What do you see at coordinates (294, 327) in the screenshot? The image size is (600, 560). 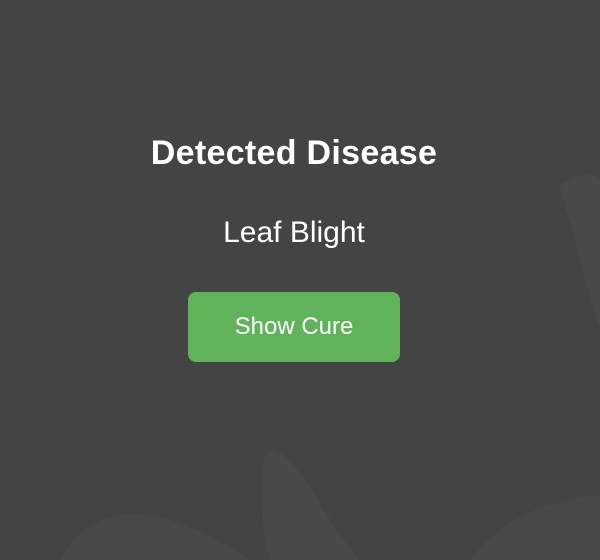 I see `show-cure-button: Show Cure` at bounding box center [294, 327].